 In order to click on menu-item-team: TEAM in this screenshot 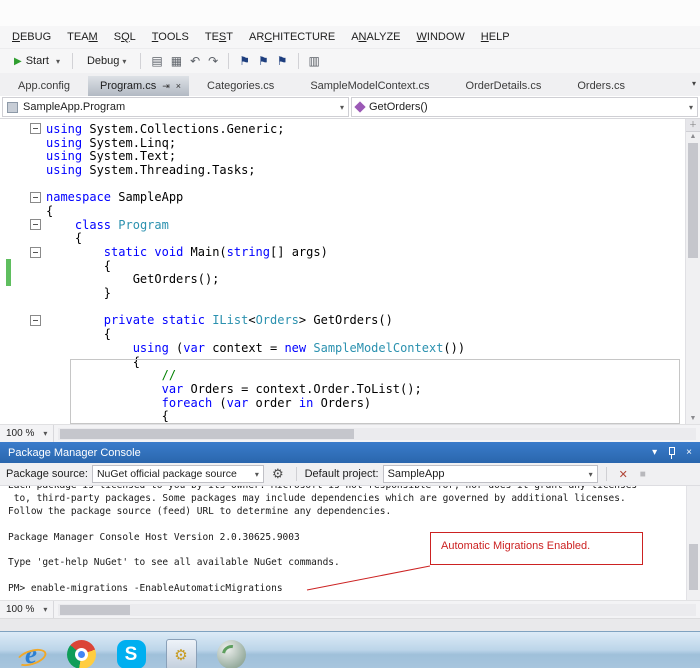, I will do `click(82, 37)`.